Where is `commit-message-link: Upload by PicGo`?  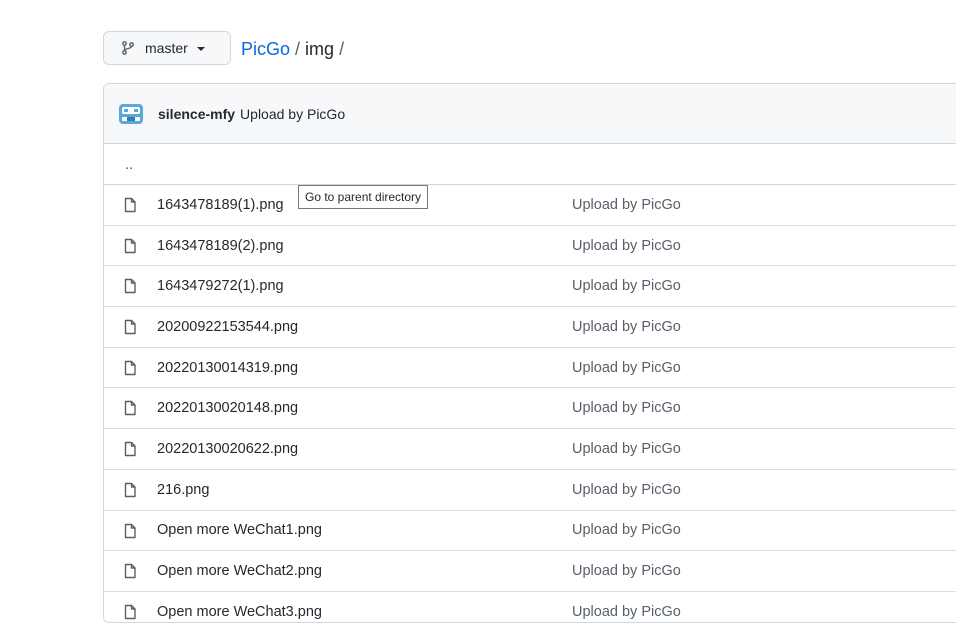 commit-message-link: Upload by PicGo is located at coordinates (292, 114).